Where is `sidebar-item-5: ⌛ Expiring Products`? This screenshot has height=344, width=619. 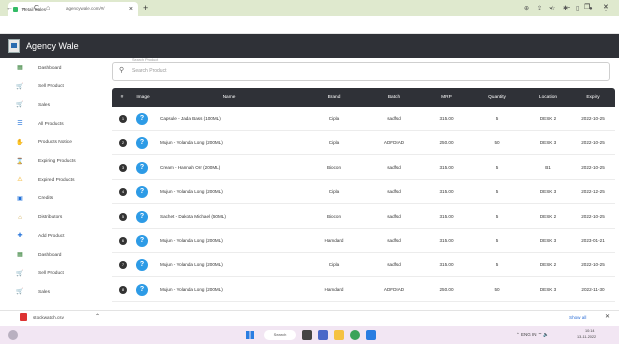 sidebar-item-5: ⌛ Expiring Products is located at coordinates (46, 162).